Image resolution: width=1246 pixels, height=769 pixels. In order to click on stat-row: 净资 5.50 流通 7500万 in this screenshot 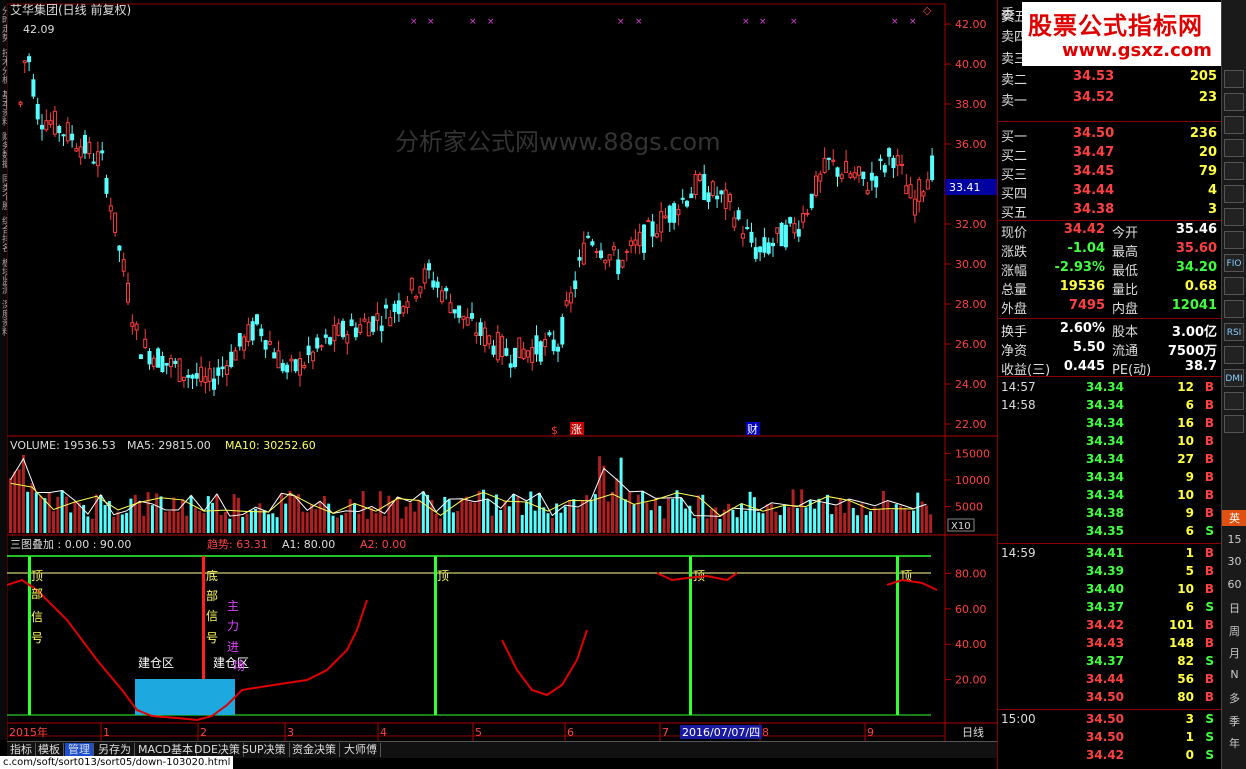, I will do `click(1110, 349)`.